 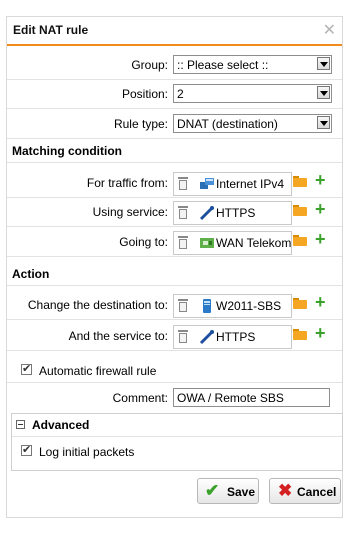 What do you see at coordinates (227, 124) in the screenshot?
I see `rule-type-select-value: DNAT (destination)` at bounding box center [227, 124].